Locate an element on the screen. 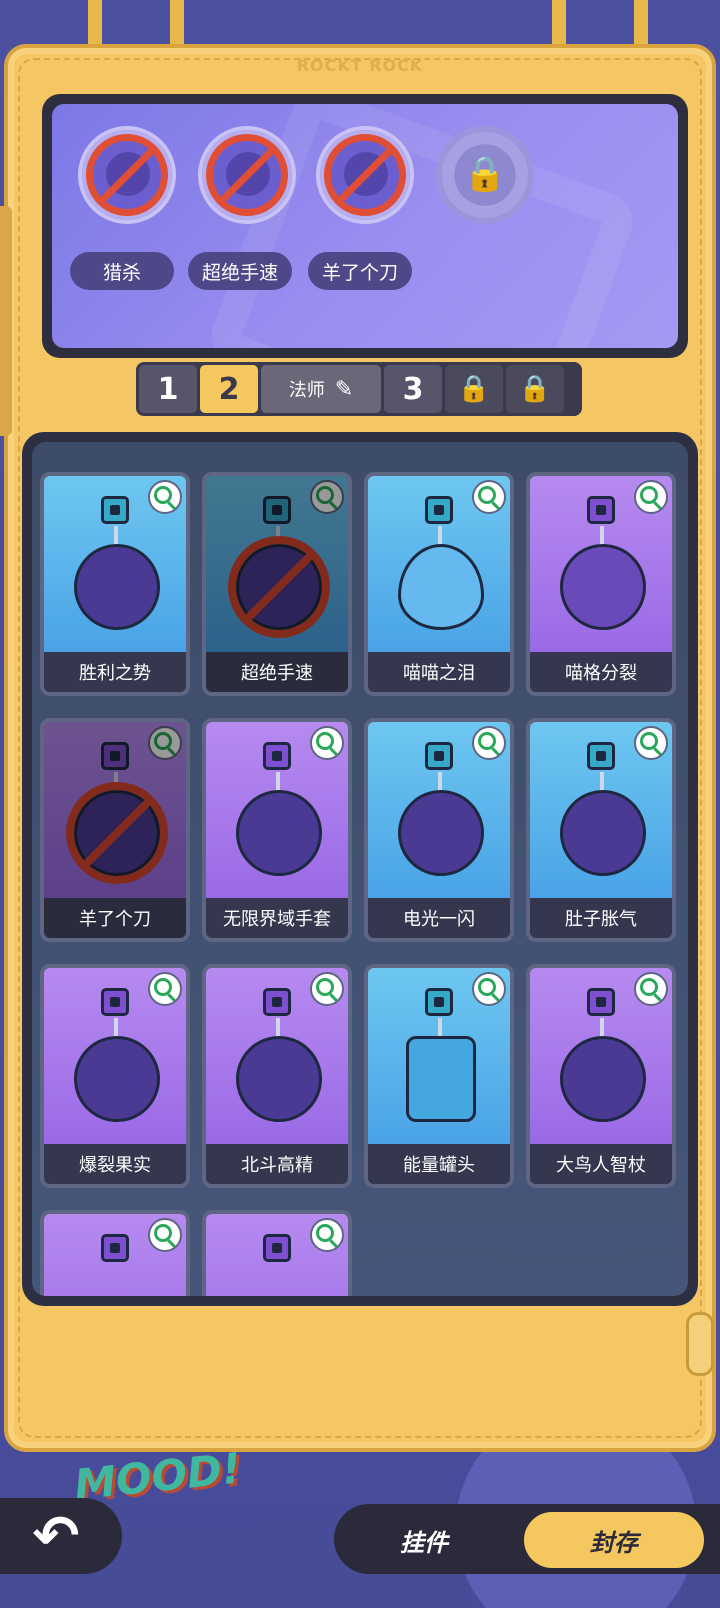 This screenshot has width=720, height=1608. charm-card: 胜利之势 is located at coordinates (115, 584).